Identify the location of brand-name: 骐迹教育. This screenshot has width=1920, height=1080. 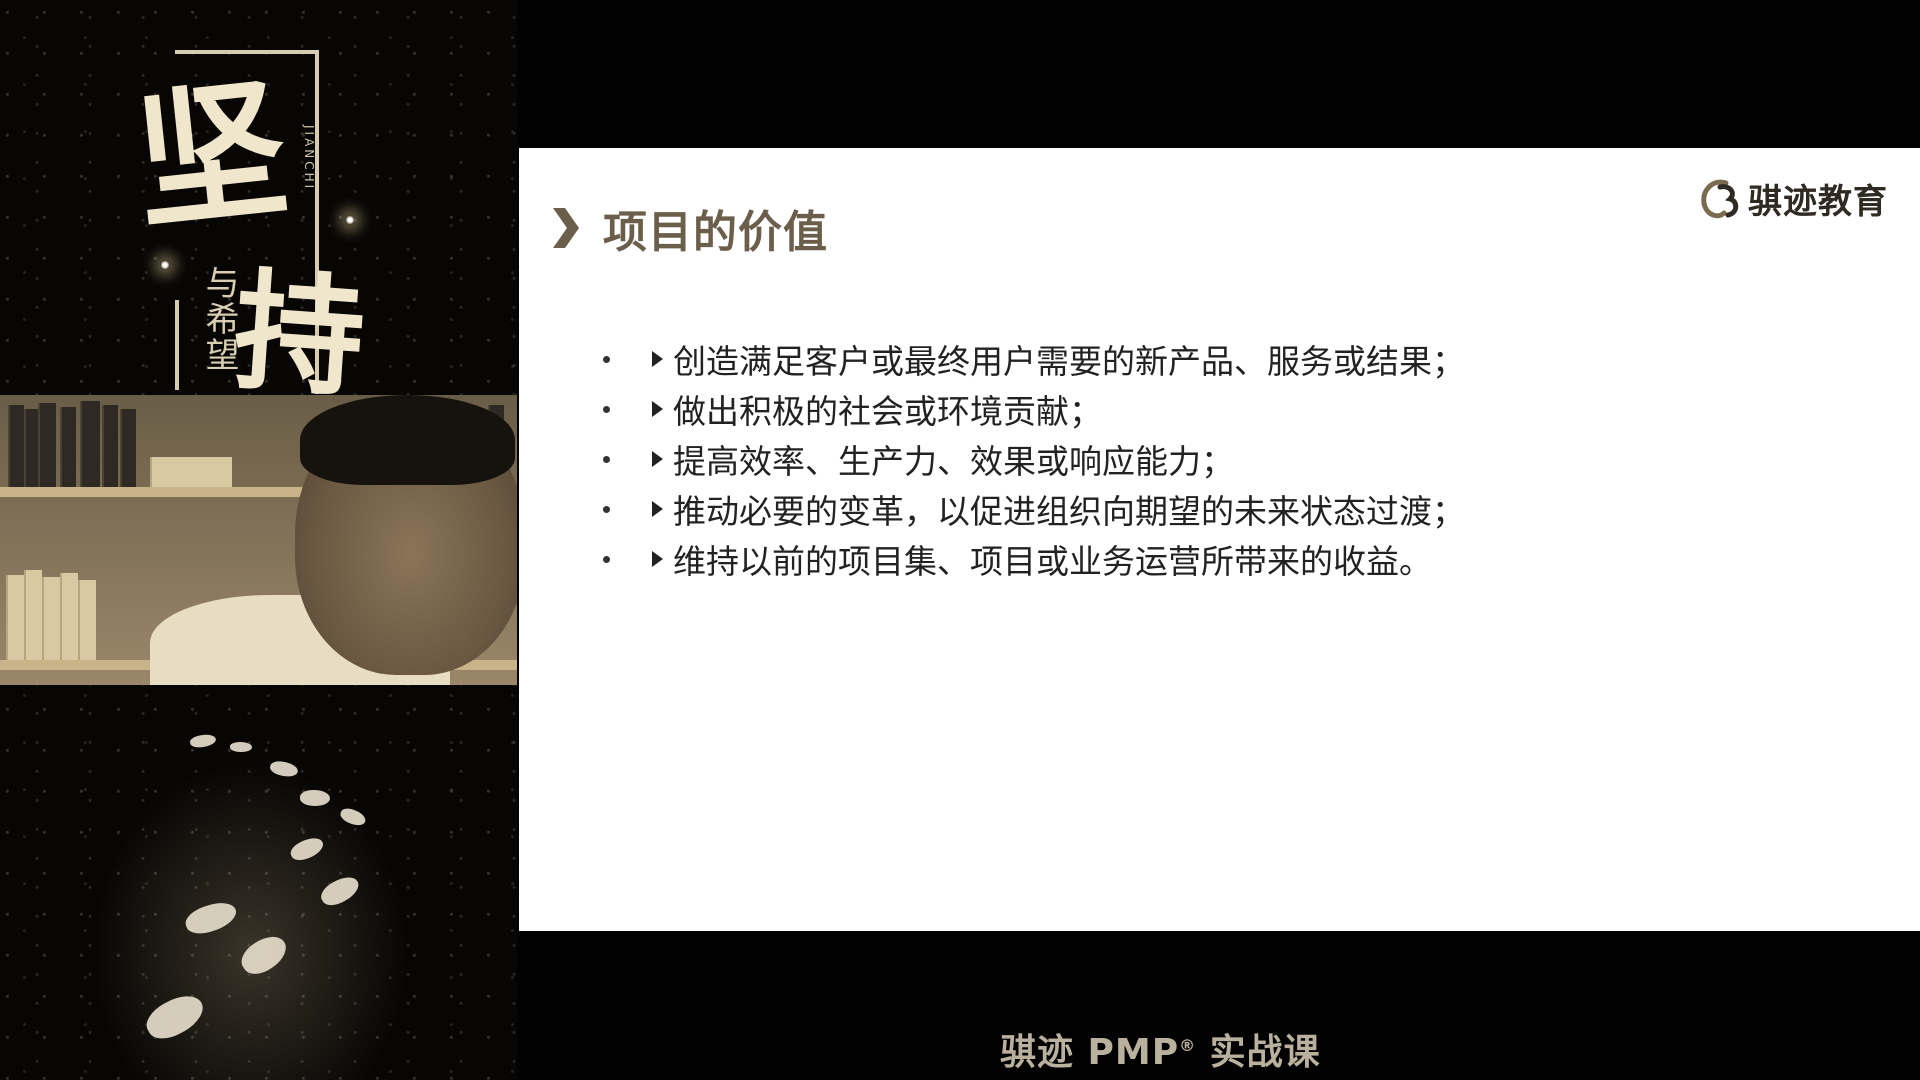
(1818, 202).